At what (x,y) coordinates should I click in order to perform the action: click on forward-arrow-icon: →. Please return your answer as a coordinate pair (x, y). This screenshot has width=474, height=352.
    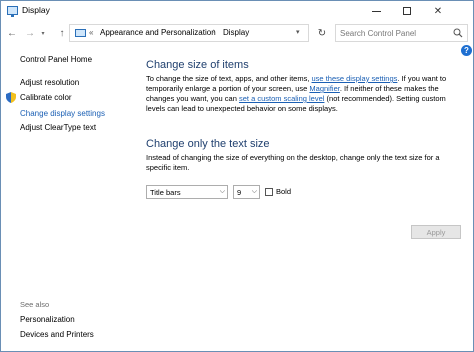
    Looking at the image, I should click on (30, 33).